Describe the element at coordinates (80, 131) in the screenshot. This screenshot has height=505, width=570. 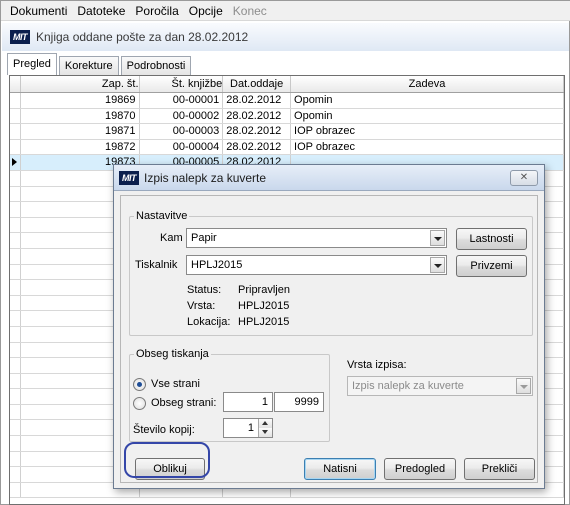
I see `cell-zap-st: 19871` at that location.